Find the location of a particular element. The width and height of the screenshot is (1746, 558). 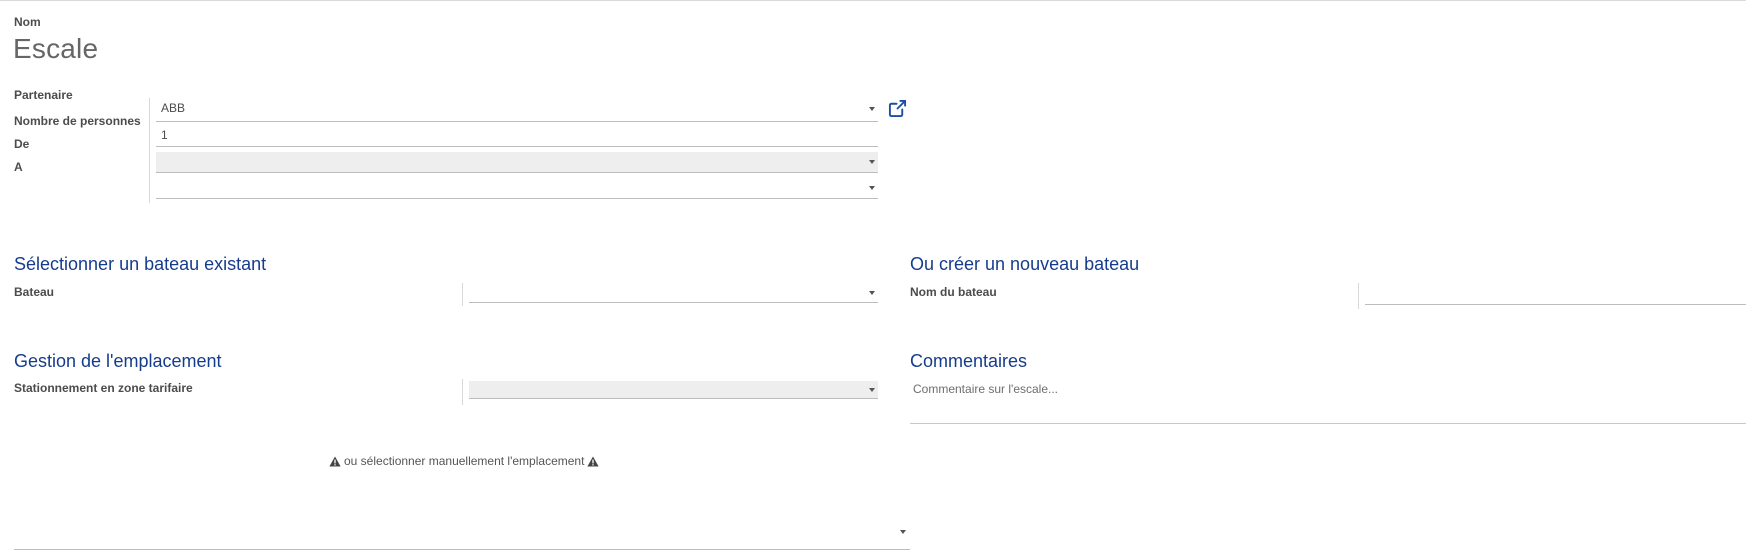

persons-label: Nombre de personnes is located at coordinates (77, 121).